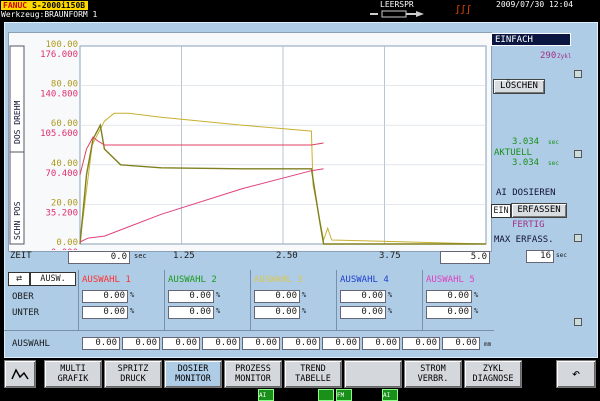  I want to click on fm-status-icon: FM, so click(344, 395).